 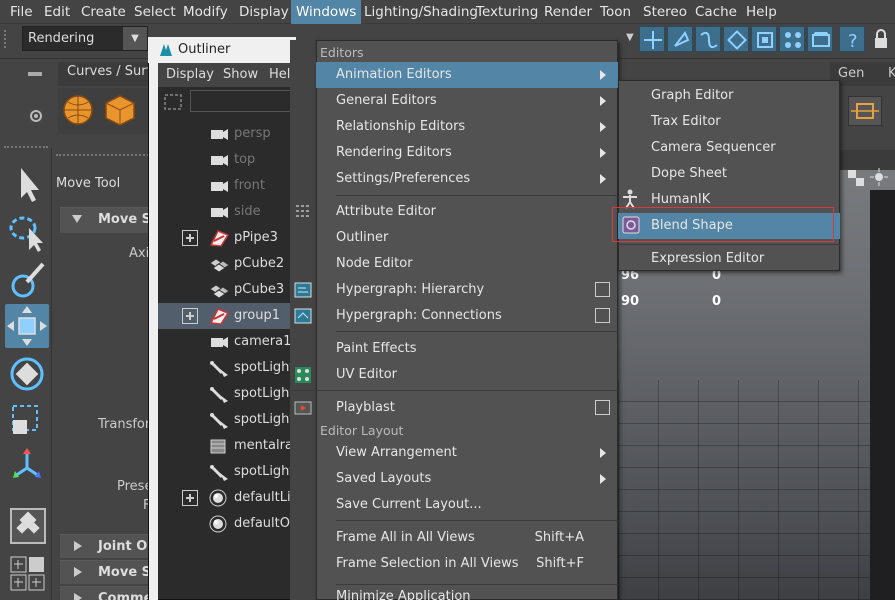 I want to click on move-tool-icon, so click(x=27, y=326).